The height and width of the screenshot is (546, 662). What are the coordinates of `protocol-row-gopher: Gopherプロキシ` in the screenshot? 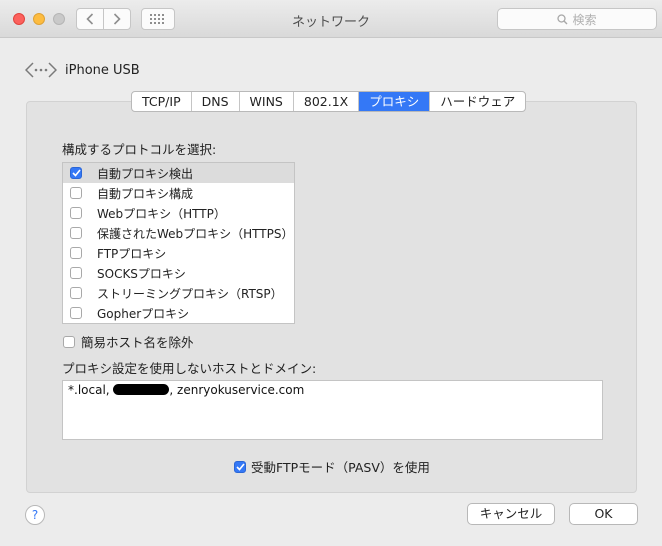 It's located at (178, 313).